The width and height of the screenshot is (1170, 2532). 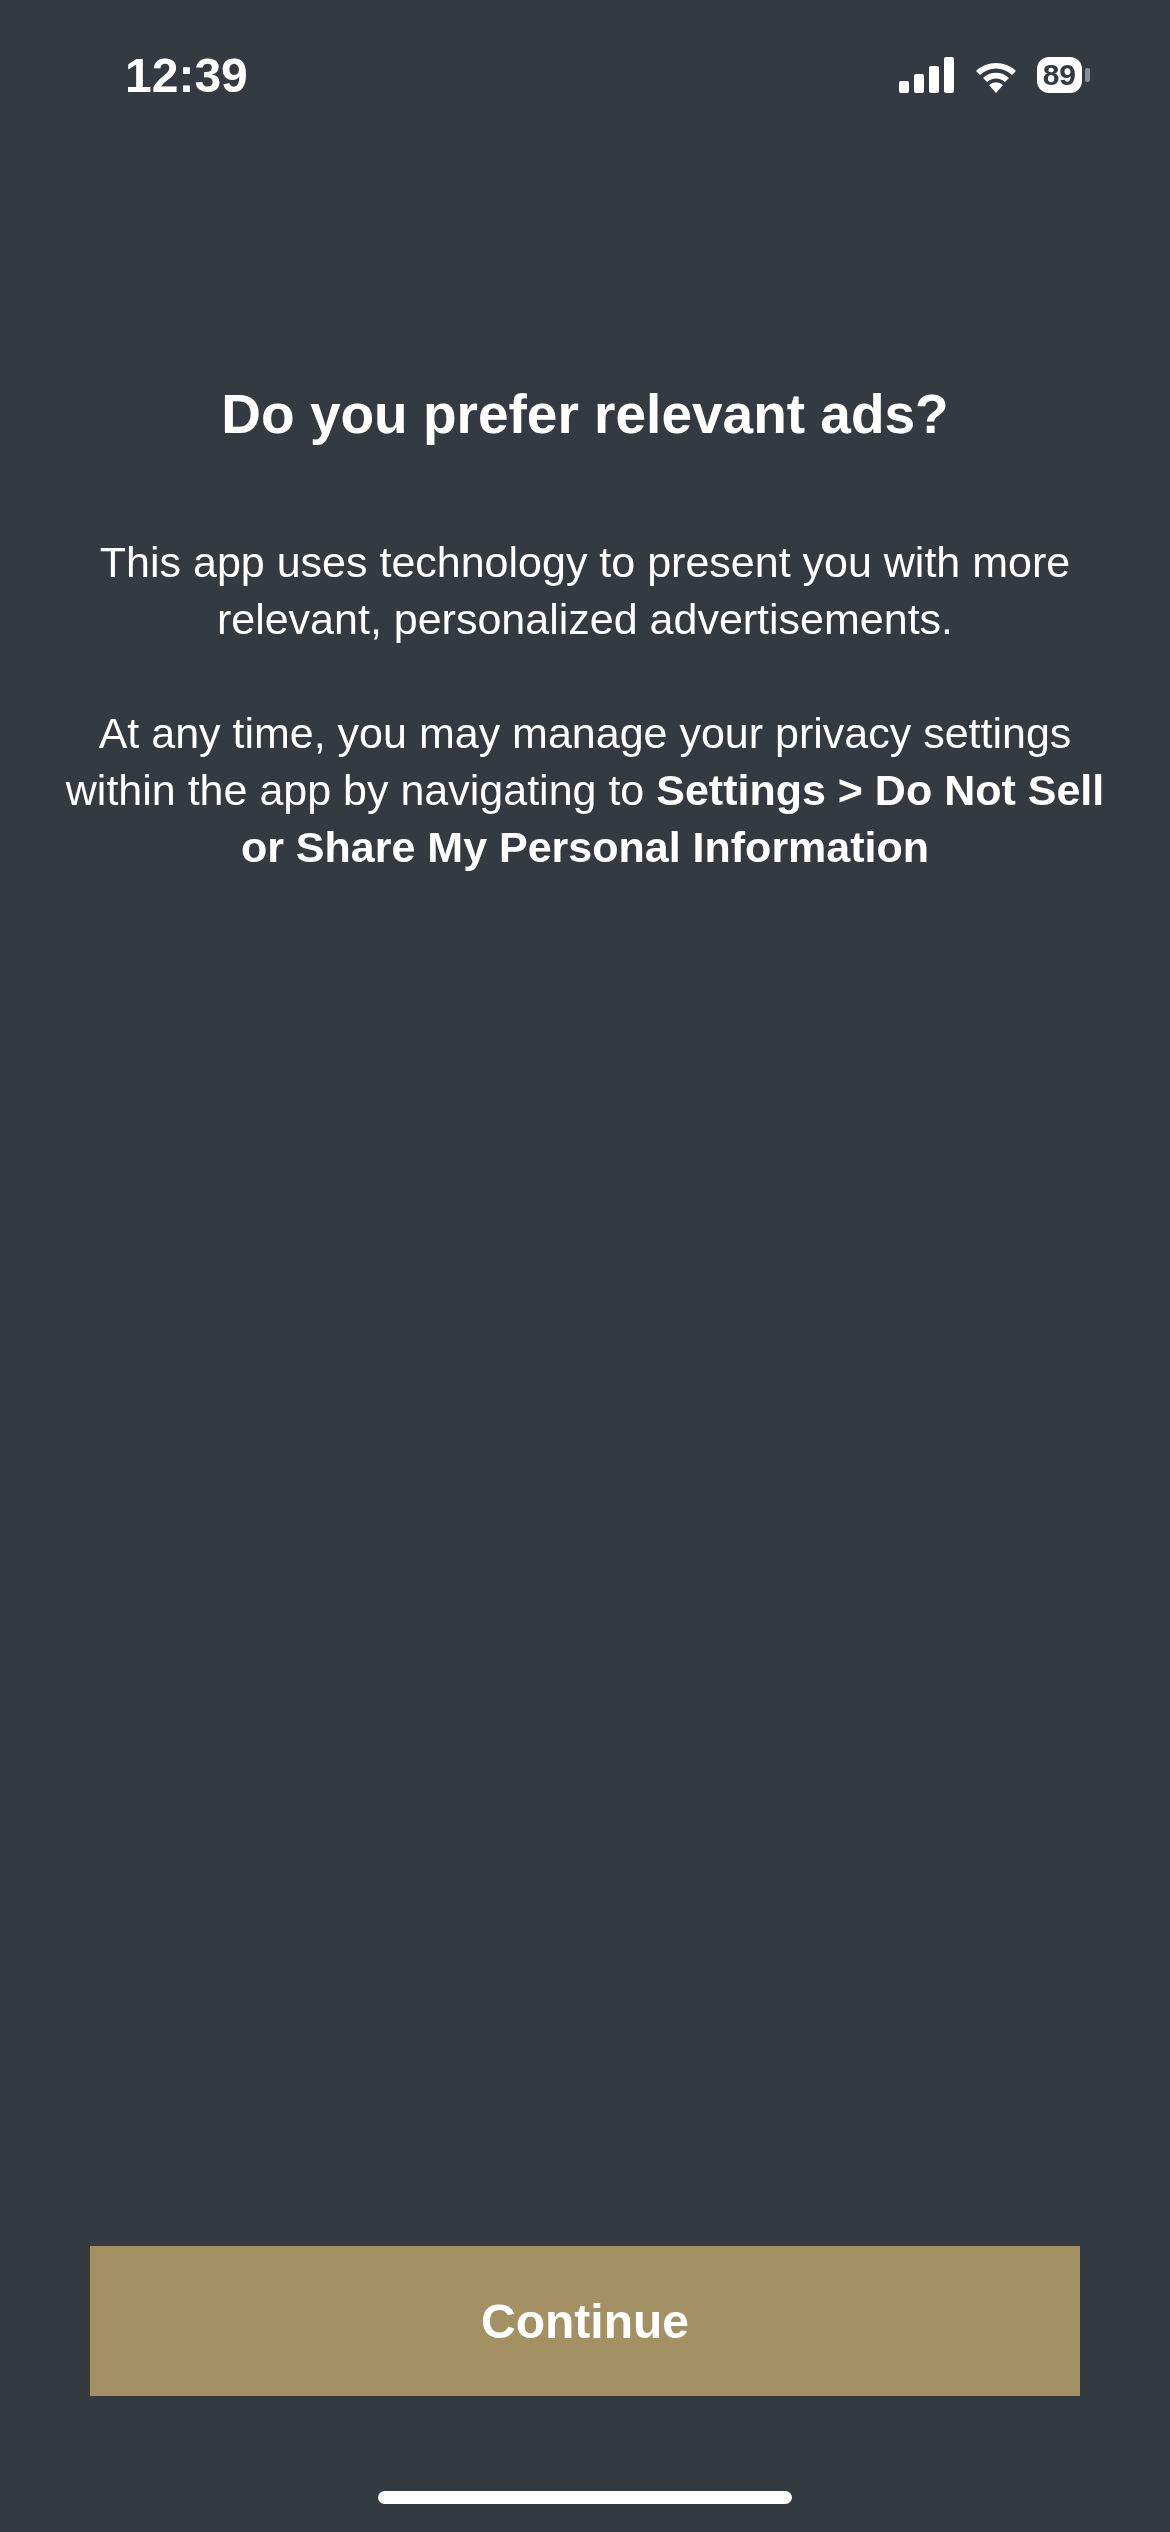 I want to click on body-paragraph: At any time, you may manage your privacy settings within the app by navigating to Settings > Do Not Sell or Share My Personal Information, so click(x=585, y=790).